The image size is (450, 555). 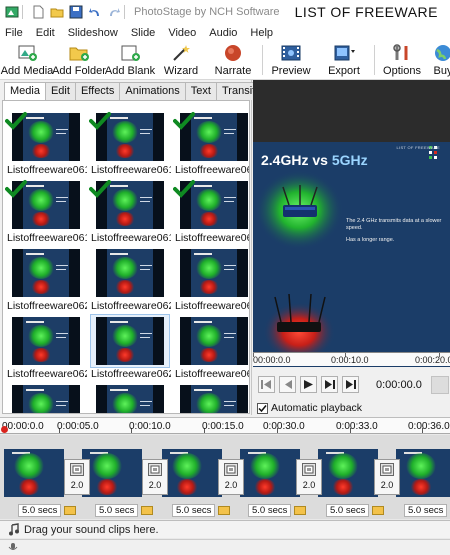 I want to click on previous-button, so click(x=287, y=384).